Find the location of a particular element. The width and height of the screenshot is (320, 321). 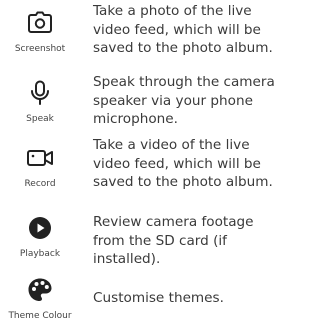

playback-label: Playback is located at coordinates (40, 254).